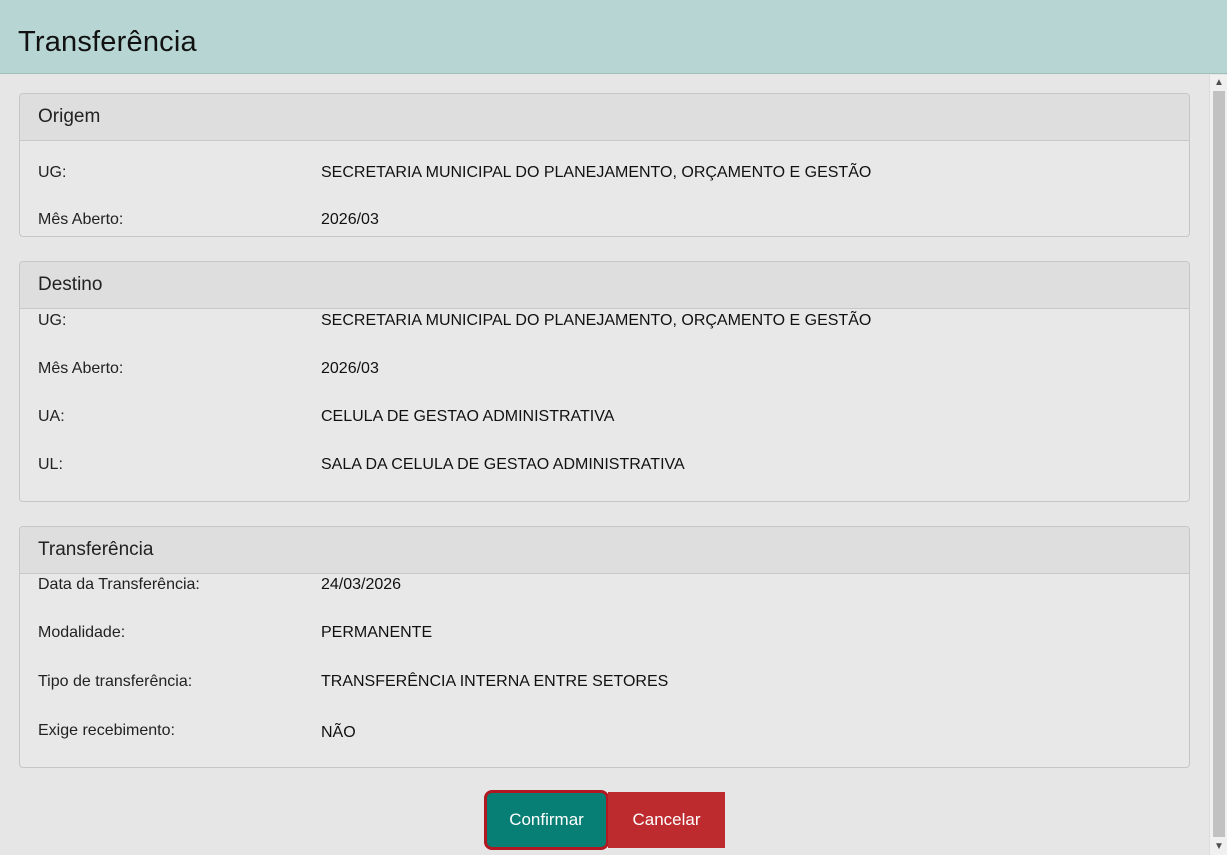 The width and height of the screenshot is (1227, 855). I want to click on field-label: Exige recebimento:, so click(106, 730).